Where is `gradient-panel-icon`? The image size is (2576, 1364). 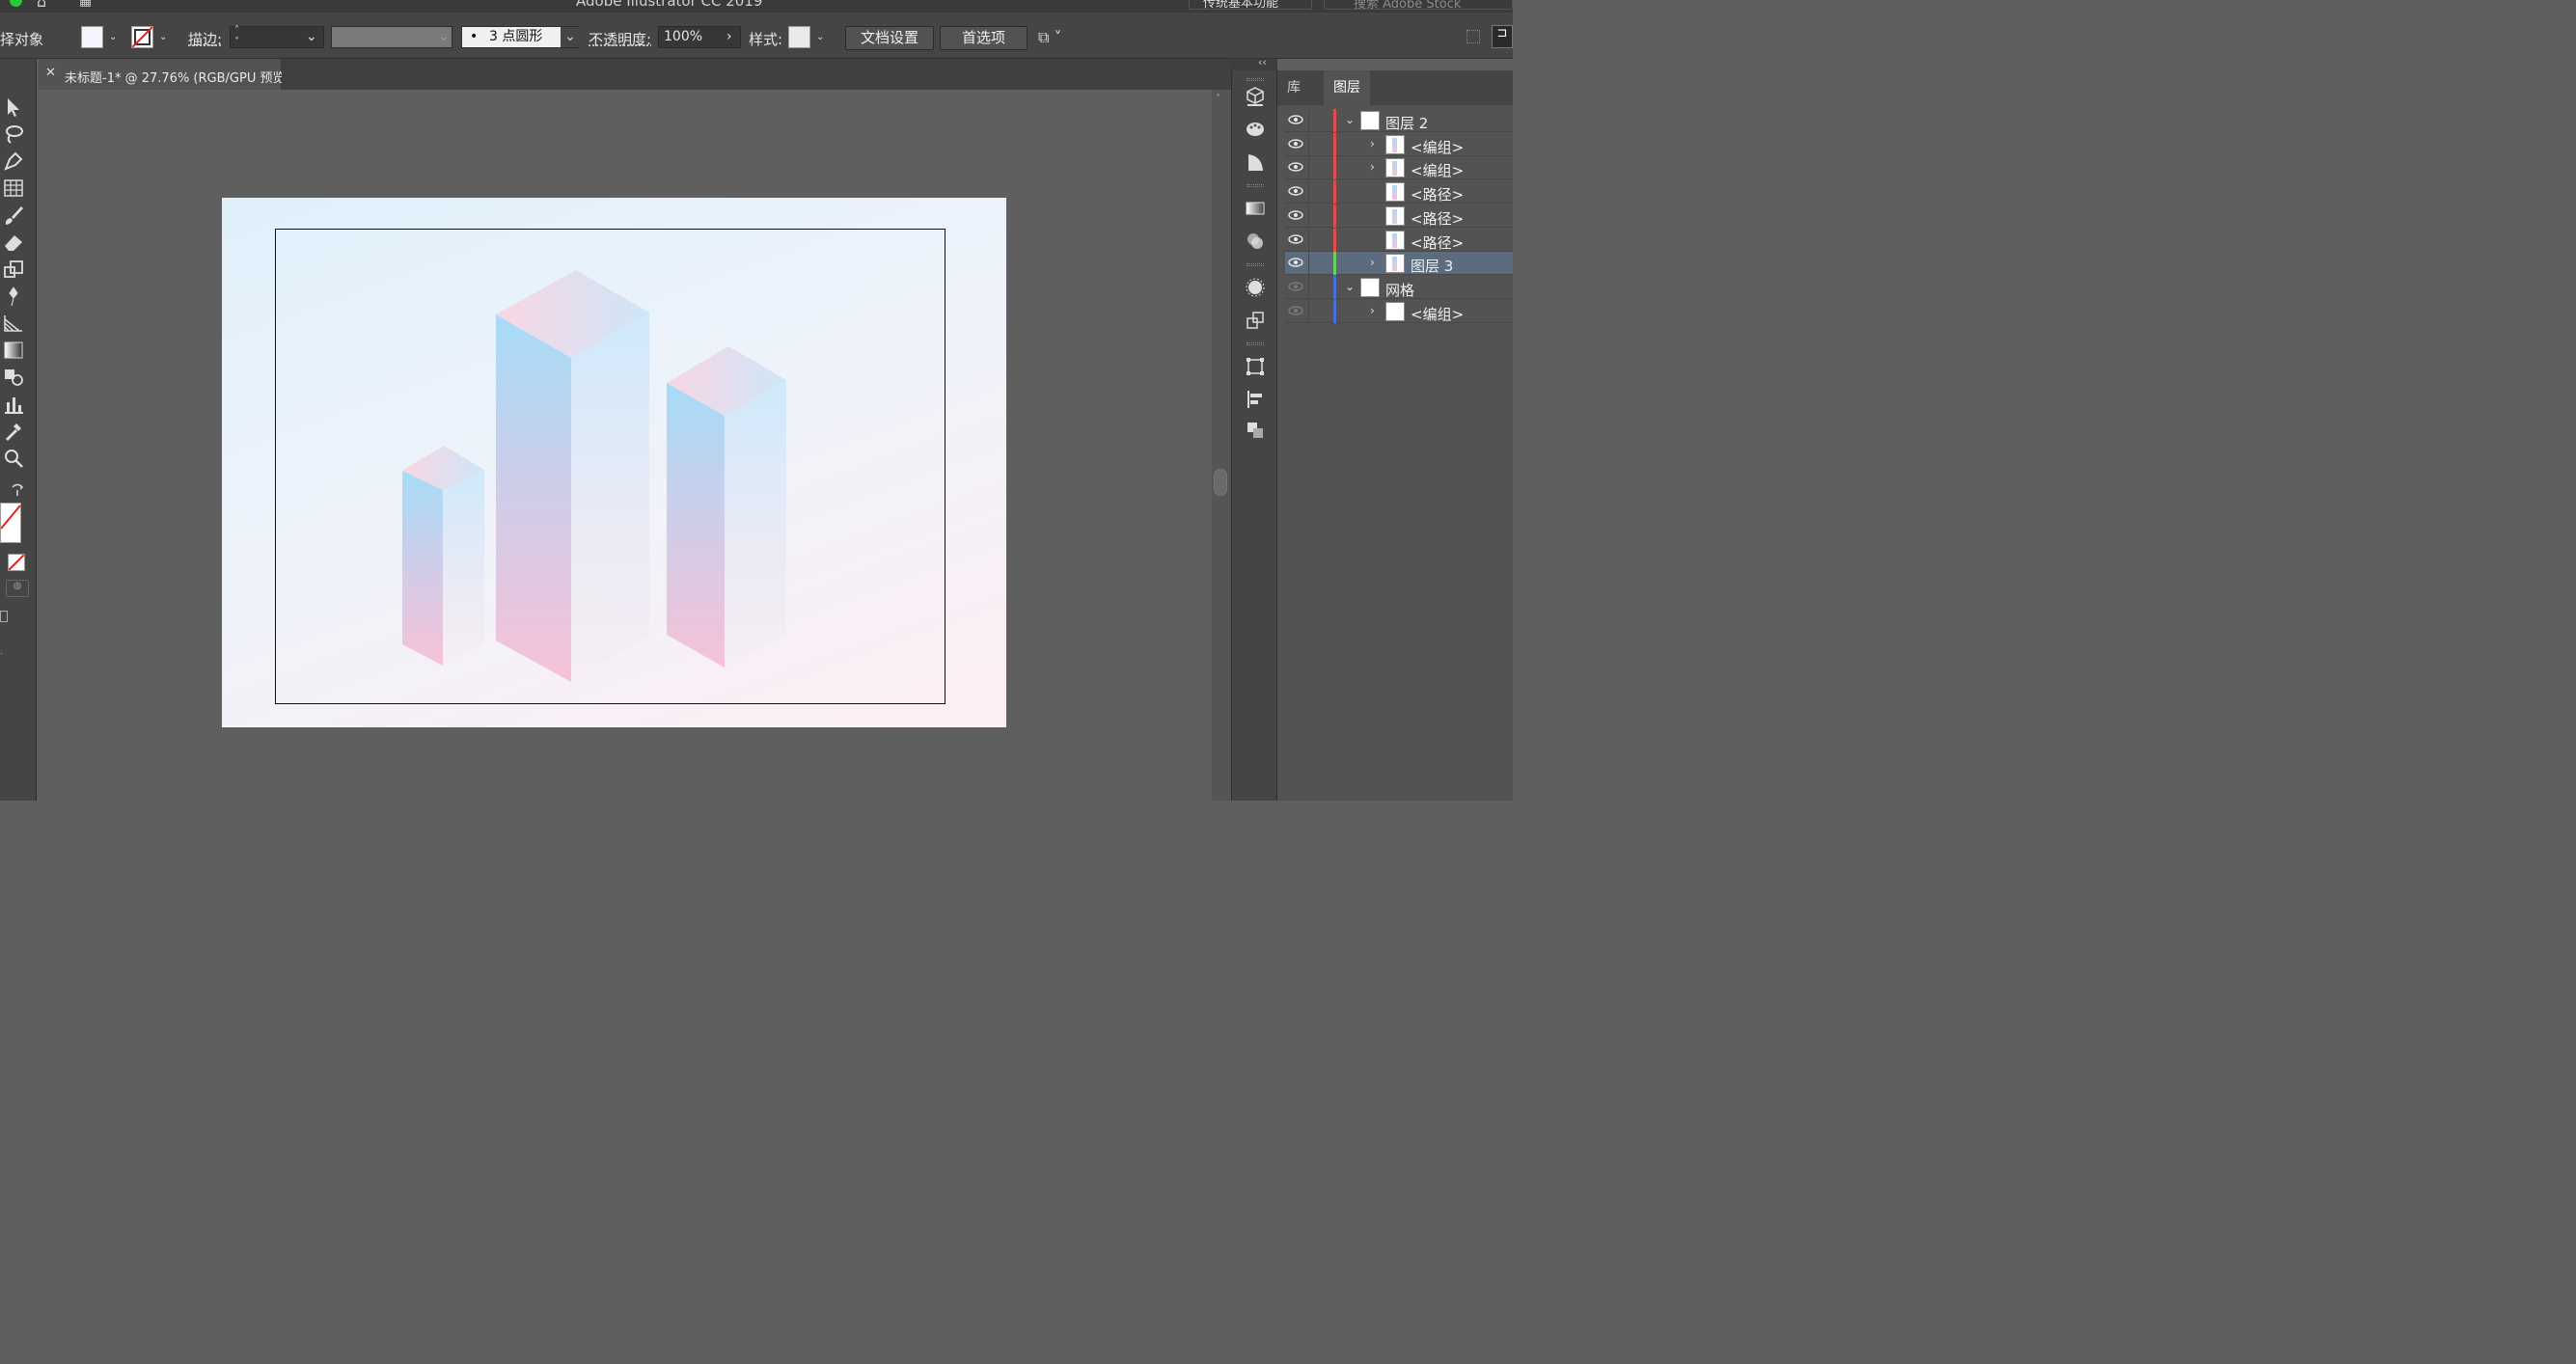
gradient-panel-icon is located at coordinates (1255, 208).